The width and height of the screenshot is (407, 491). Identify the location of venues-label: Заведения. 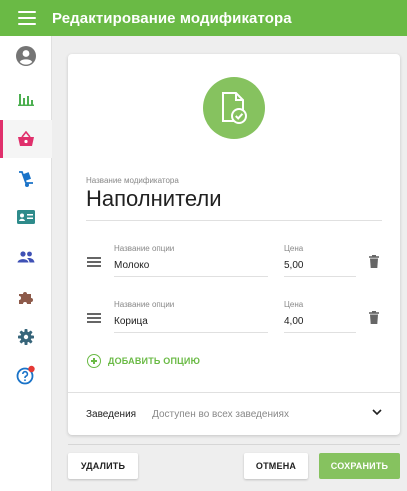
(111, 414).